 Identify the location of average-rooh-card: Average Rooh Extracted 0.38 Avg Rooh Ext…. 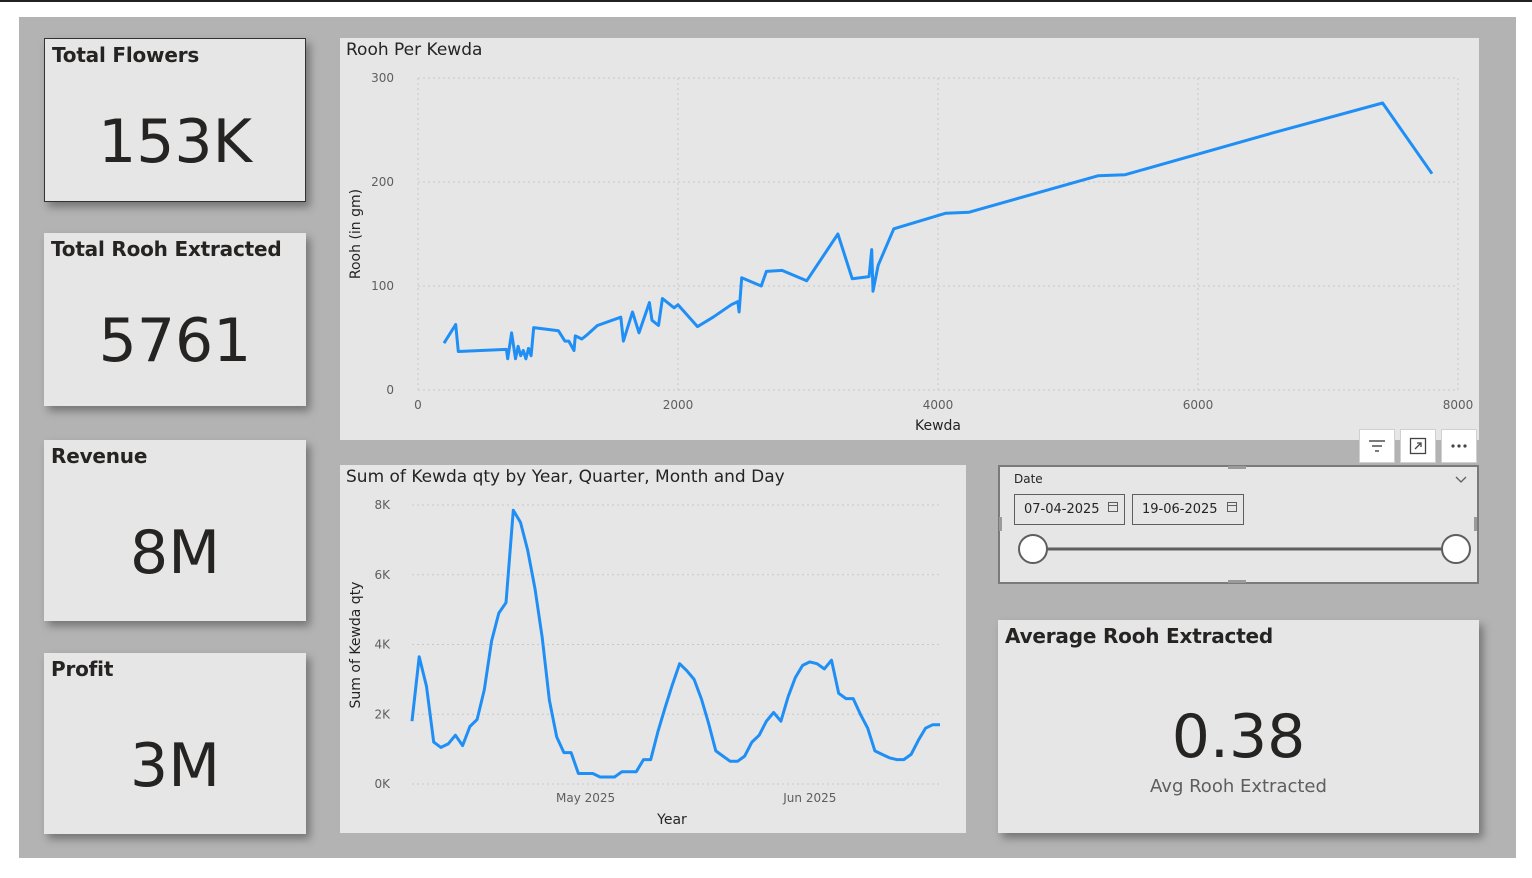
(1238, 726).